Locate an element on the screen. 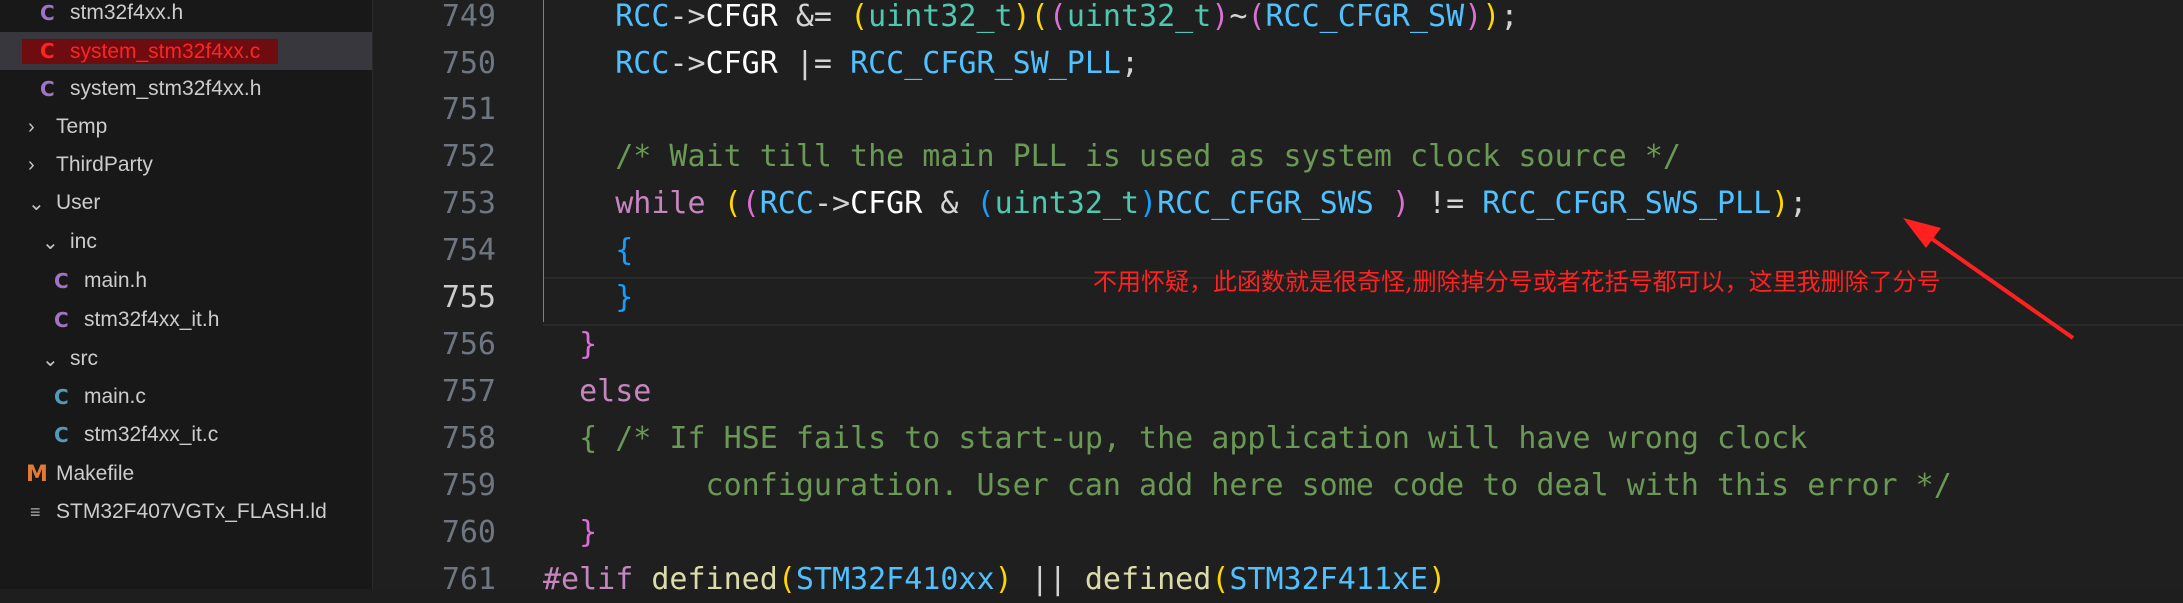 The image size is (2183, 603). tree-item-label: Makefile is located at coordinates (95, 473).